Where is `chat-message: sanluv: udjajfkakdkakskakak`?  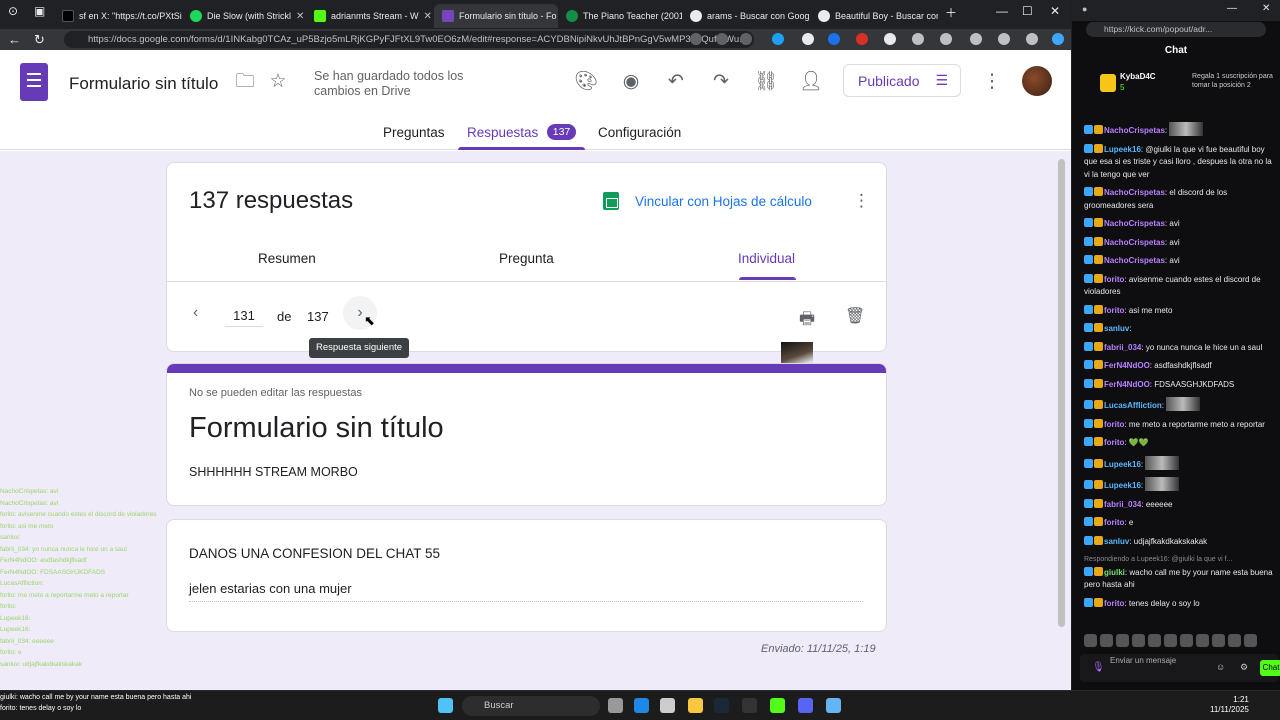 chat-message: sanluv: udjajfkakdkakskakak is located at coordinates (1180, 542).